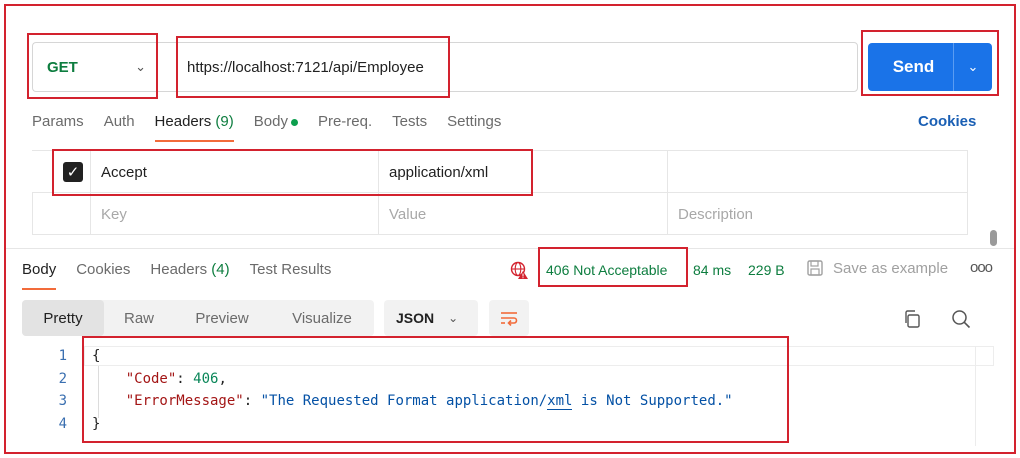 The image size is (1020, 458). What do you see at coordinates (63, 318) in the screenshot?
I see `view-pretty: Pretty` at bounding box center [63, 318].